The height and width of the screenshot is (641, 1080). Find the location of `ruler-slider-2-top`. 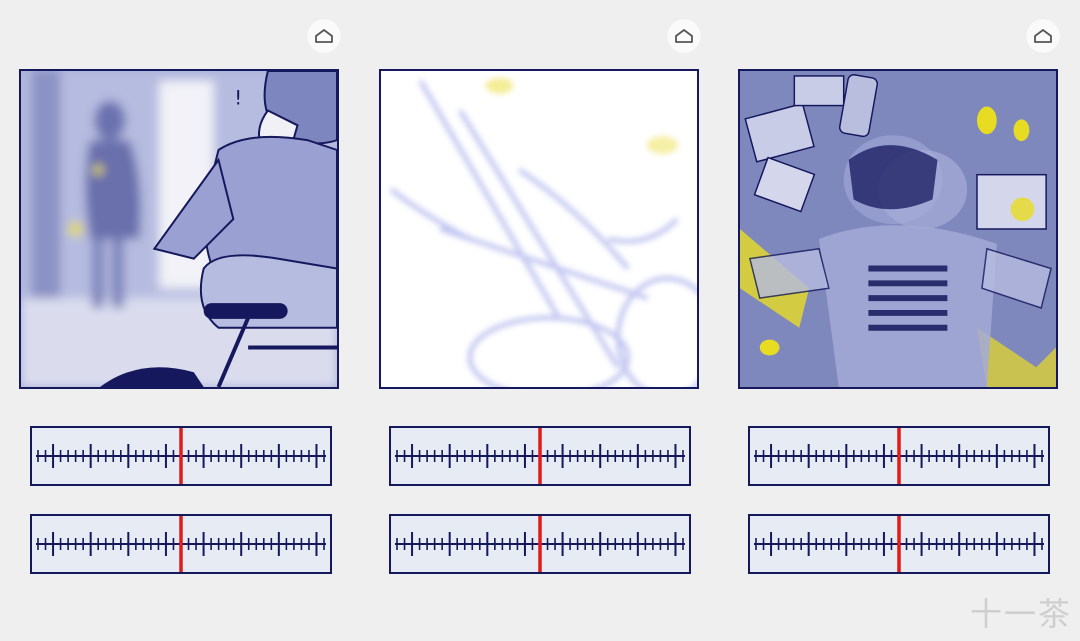

ruler-slider-2-top is located at coordinates (540, 456).